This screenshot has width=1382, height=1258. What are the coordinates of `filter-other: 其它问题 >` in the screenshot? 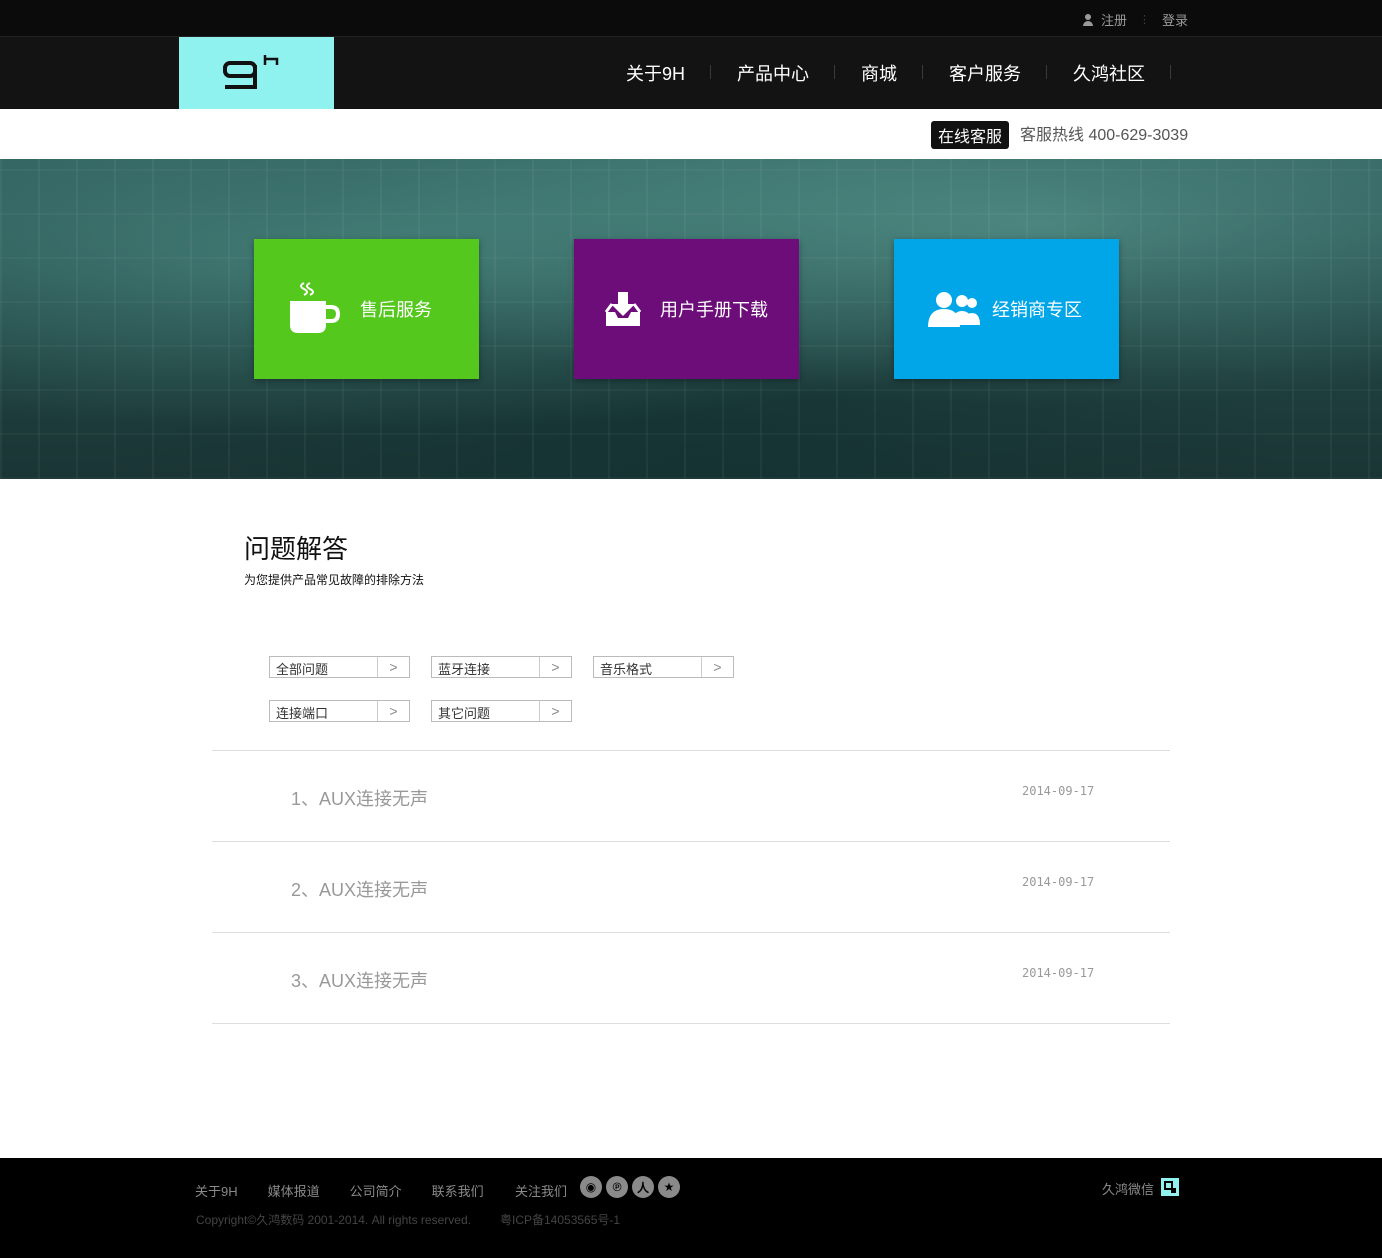 It's located at (501, 711).